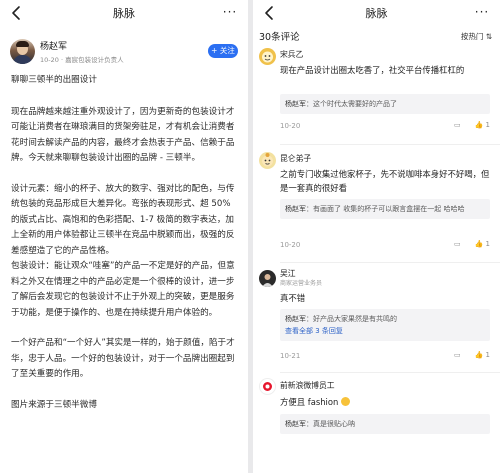  Describe the element at coordinates (351, 319) in the screenshot. I see `reply-text: ：好产品大家果然是有共鸣的` at that location.